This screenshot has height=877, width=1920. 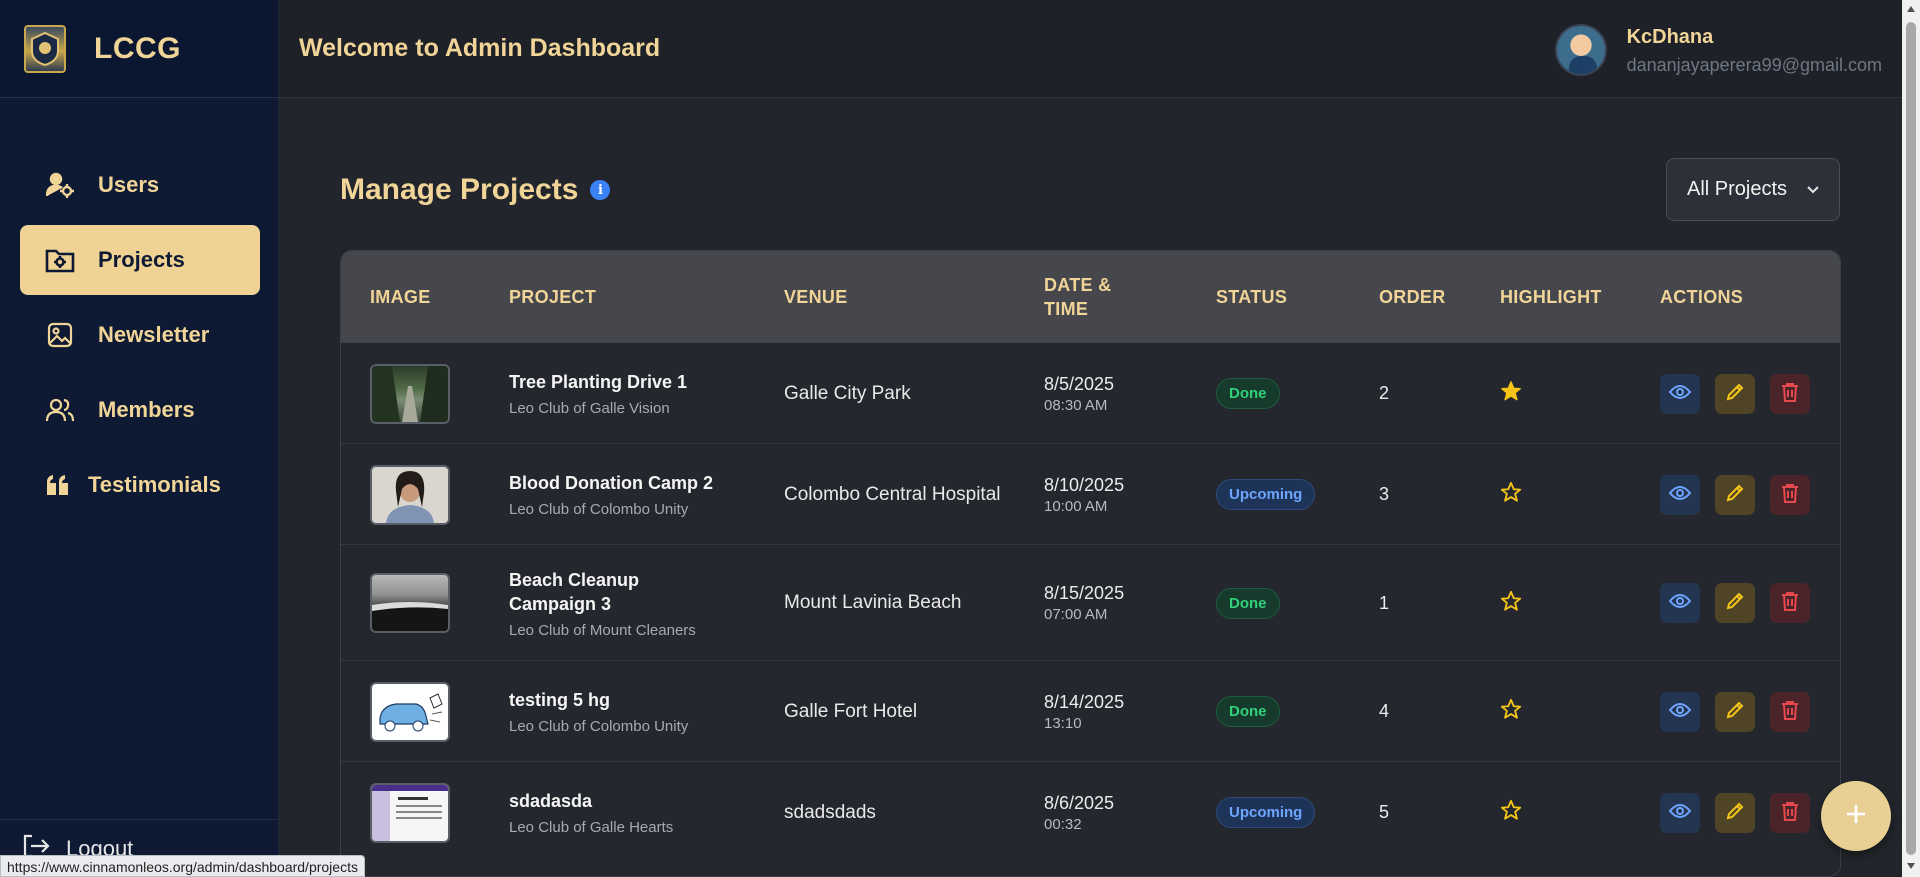 What do you see at coordinates (60, 185) in the screenshot?
I see `users-gear-icon` at bounding box center [60, 185].